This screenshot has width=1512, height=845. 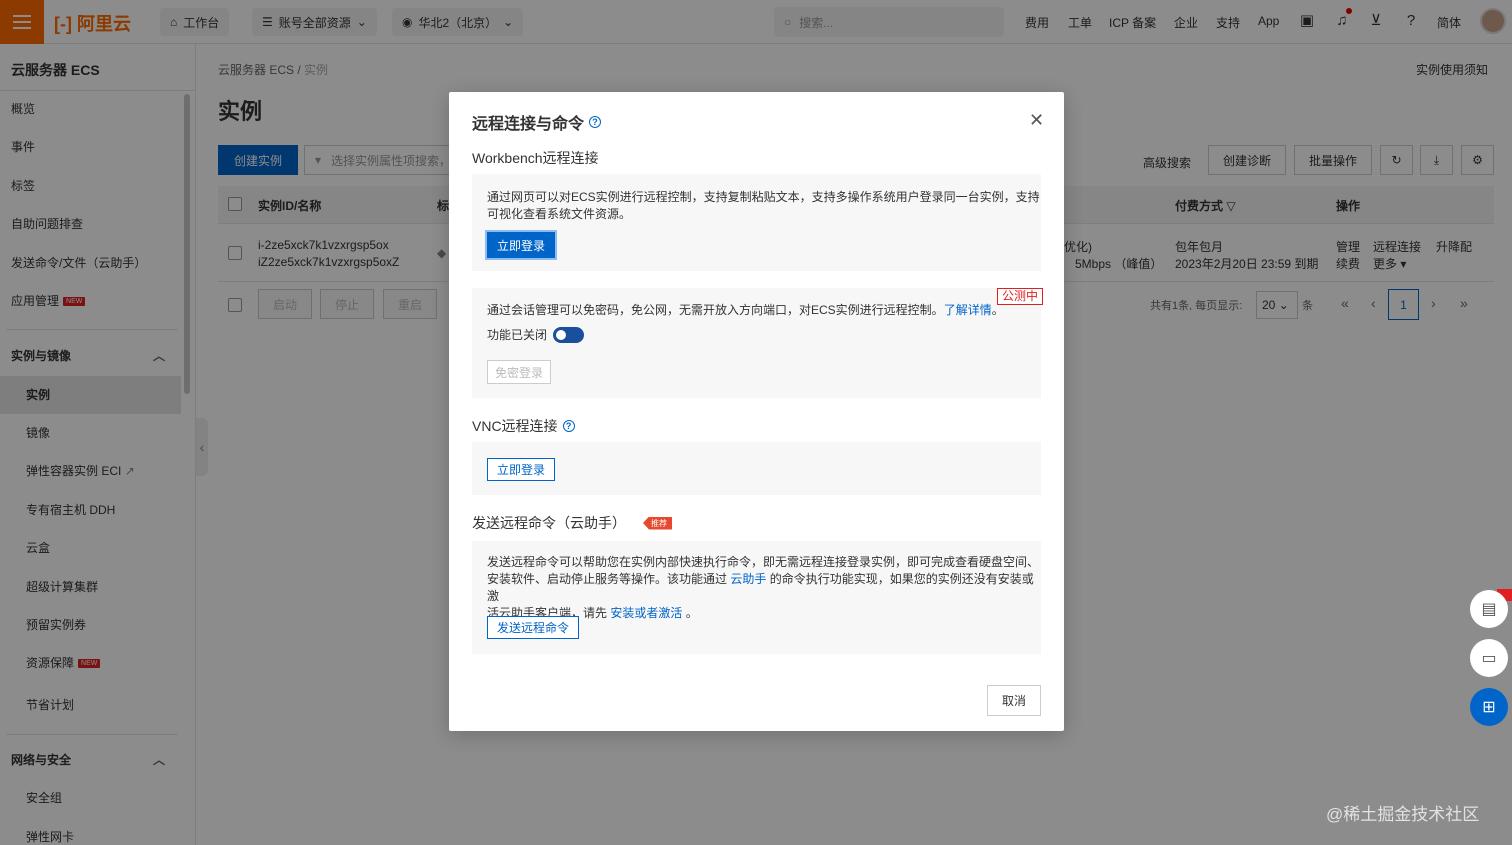 I want to click on learn-more-link: 了解详情, so click(x=968, y=310).